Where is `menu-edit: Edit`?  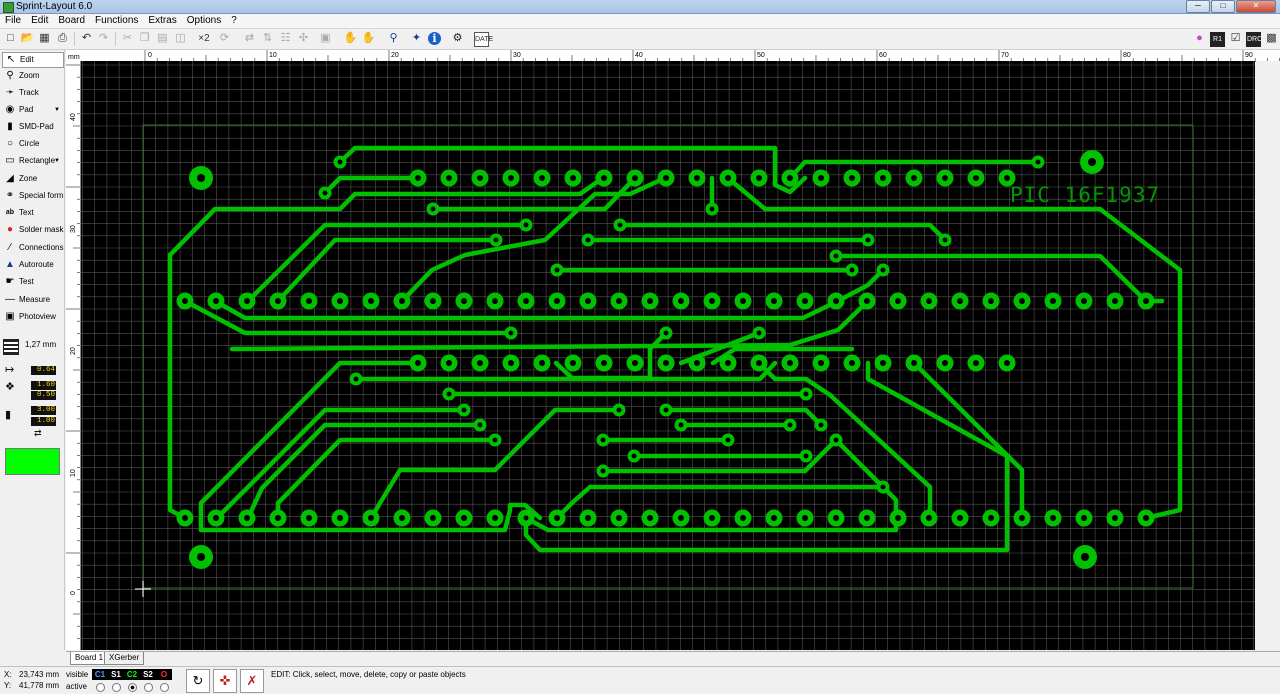 menu-edit: Edit is located at coordinates (39, 21).